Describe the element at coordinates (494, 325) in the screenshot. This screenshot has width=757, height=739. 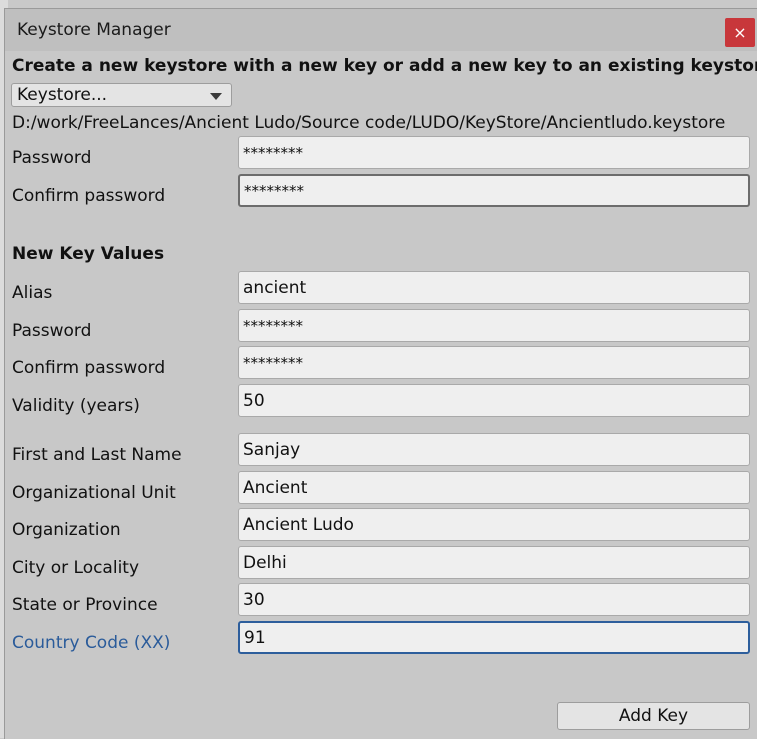
I see `key-password-field` at that location.